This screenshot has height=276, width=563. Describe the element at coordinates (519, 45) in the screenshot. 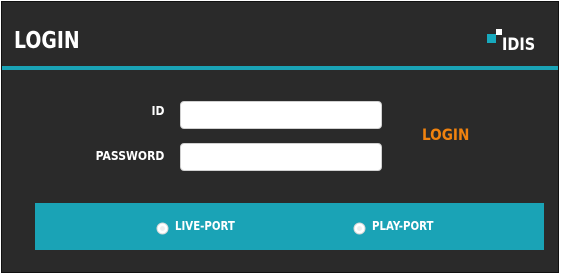

I see `logo-text: IDIS` at that location.